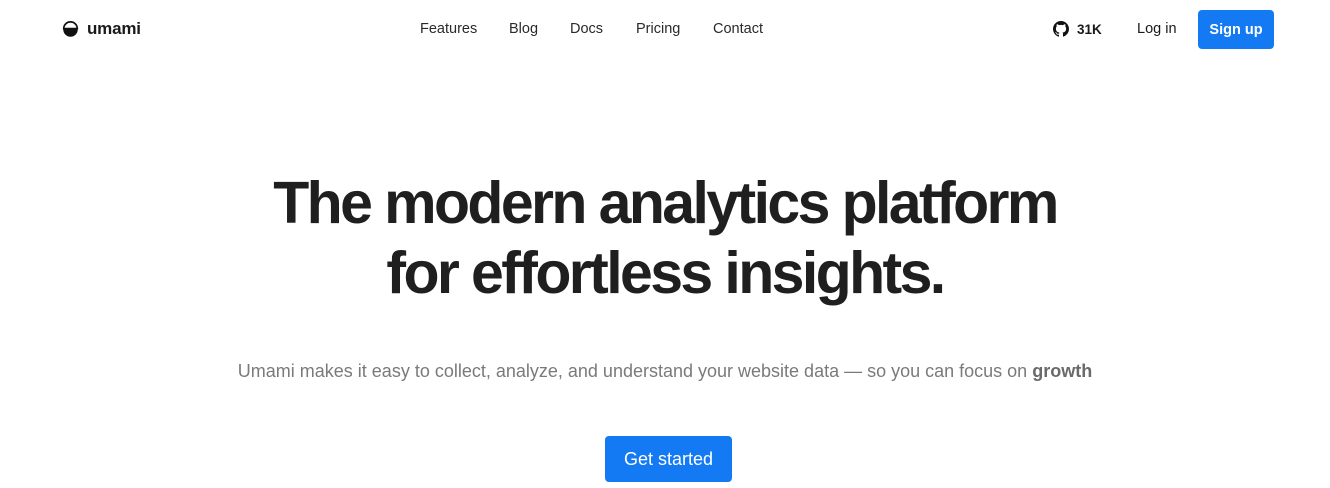 The width and height of the screenshot is (1330, 488). Describe the element at coordinates (1236, 29) in the screenshot. I see `signup-button: Sign up` at that location.